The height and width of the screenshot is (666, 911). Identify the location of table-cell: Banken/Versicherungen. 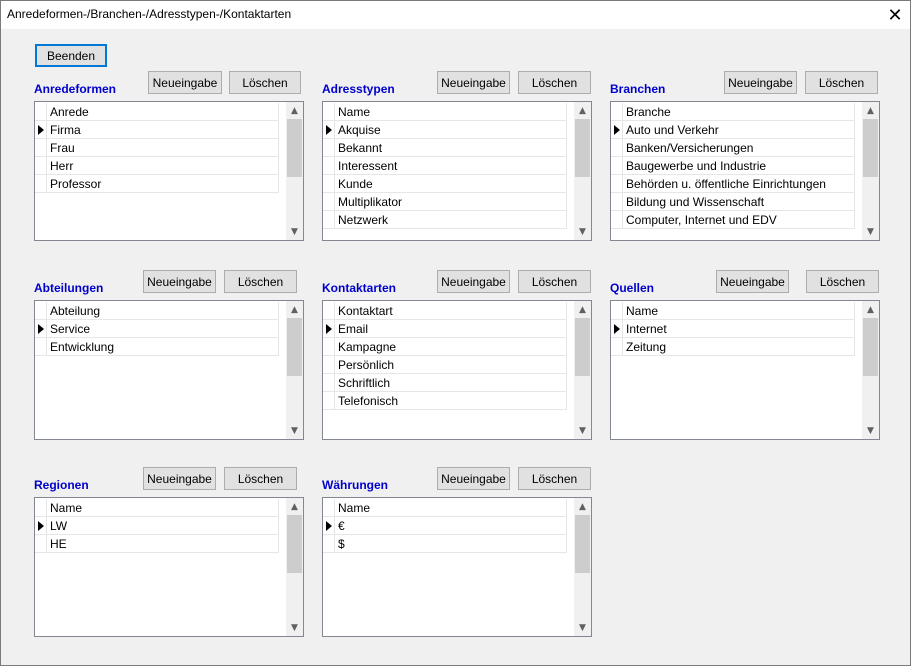
(739, 148).